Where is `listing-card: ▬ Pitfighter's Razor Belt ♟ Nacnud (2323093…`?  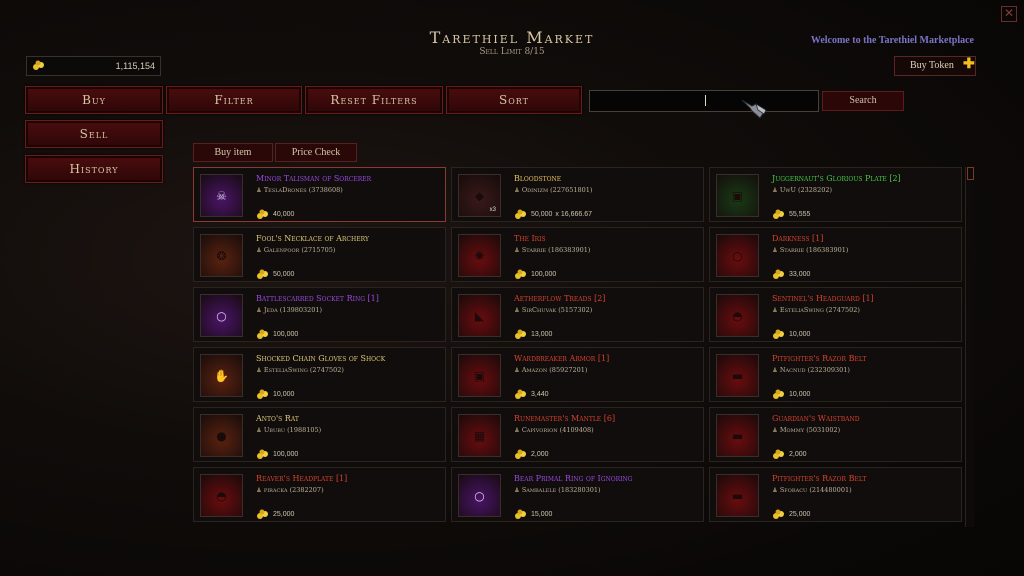
listing-card: ▬ Pitfighter's Razor Belt ♟ Nacnud (2323093… is located at coordinates (835, 374).